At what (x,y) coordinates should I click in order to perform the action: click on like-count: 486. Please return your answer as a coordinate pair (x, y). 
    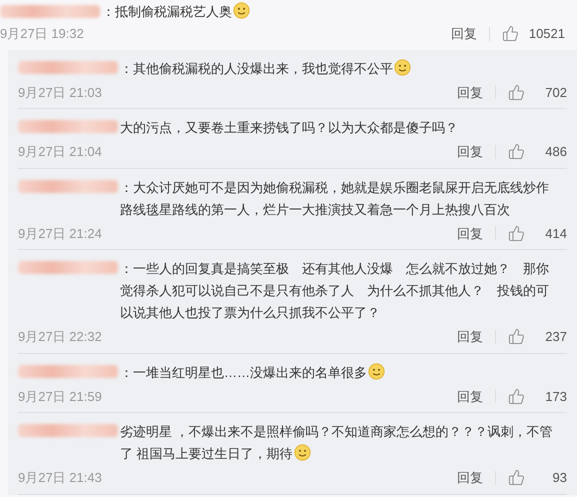
    Looking at the image, I should click on (555, 152).